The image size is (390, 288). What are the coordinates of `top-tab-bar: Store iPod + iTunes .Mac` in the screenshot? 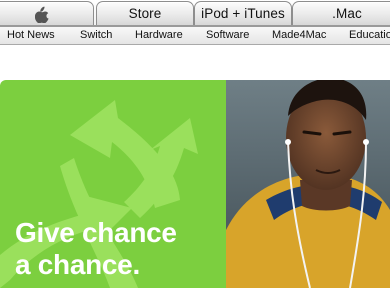 It's located at (195, 13).